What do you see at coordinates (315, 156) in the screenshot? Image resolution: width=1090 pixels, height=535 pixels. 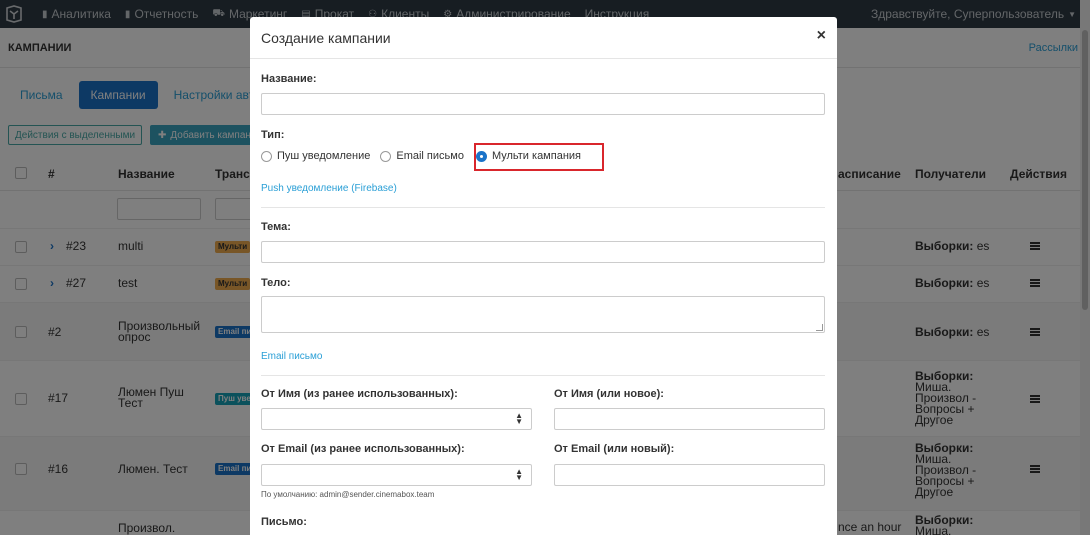 I see `type-push-radio: Пуш уведомление` at bounding box center [315, 156].